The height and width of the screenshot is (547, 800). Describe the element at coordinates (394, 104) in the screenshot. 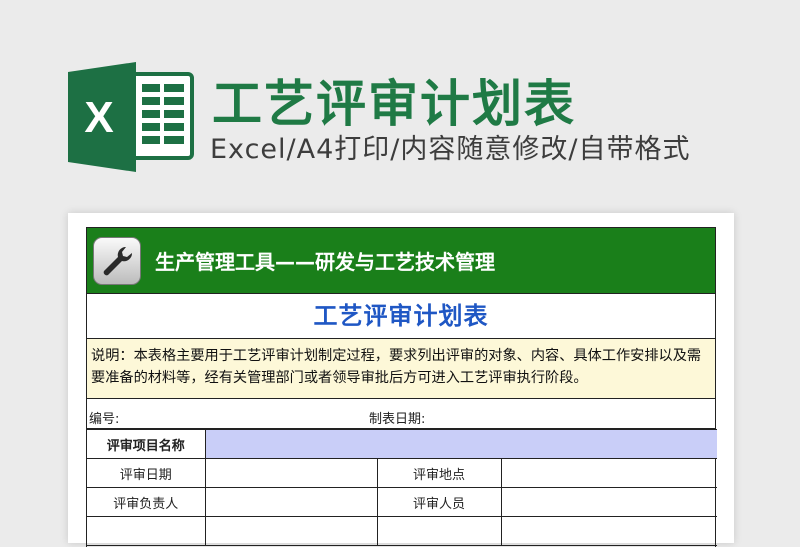

I see `page-title: 工艺评审计划表` at that location.